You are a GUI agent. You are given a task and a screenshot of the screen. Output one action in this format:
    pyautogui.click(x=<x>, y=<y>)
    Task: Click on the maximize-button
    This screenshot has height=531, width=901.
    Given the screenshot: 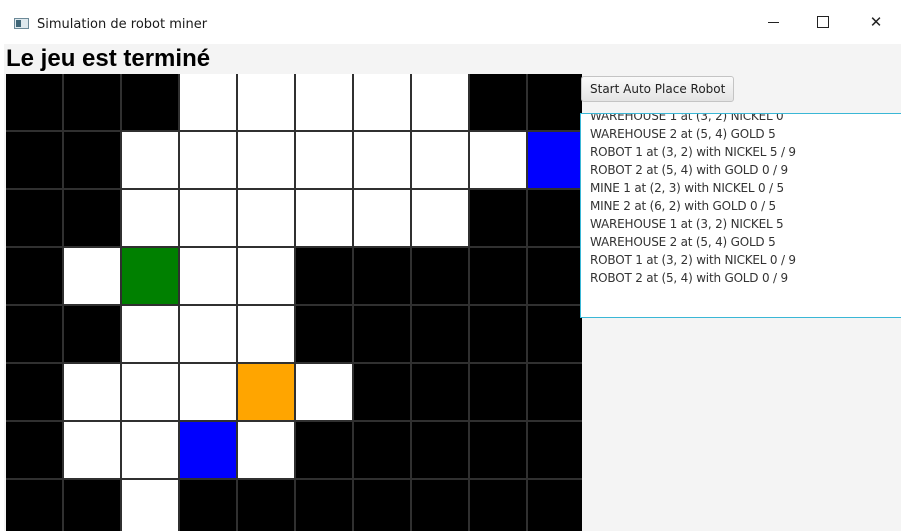 What is the action you would take?
    pyautogui.click(x=823, y=22)
    